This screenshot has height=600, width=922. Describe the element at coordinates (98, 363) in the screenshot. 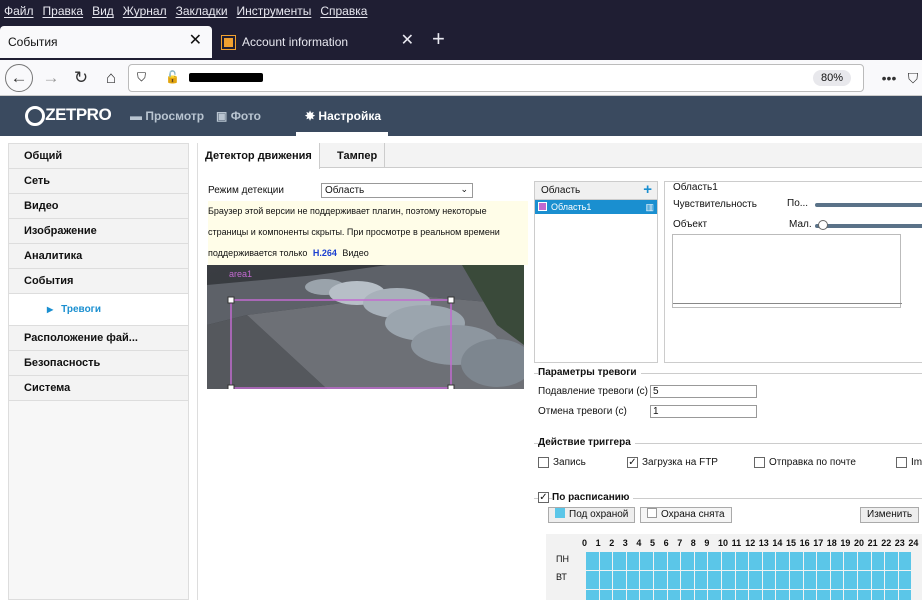

I see `sidebar-item-security: Безопасность` at that location.